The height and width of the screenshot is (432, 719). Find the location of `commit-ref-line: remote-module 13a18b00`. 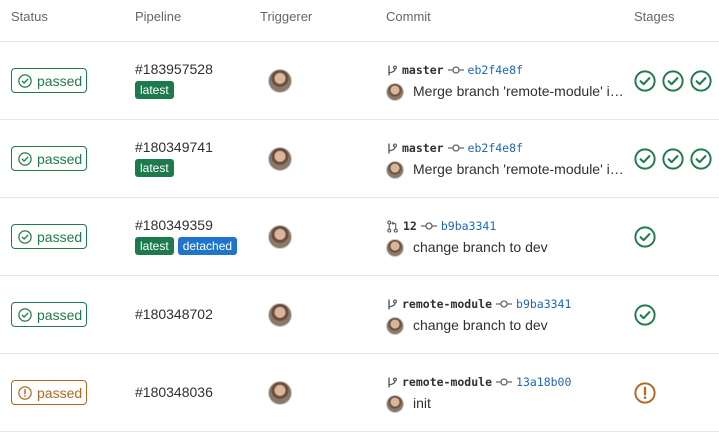

commit-ref-line: remote-module 13a18b00 is located at coordinates (478, 382).